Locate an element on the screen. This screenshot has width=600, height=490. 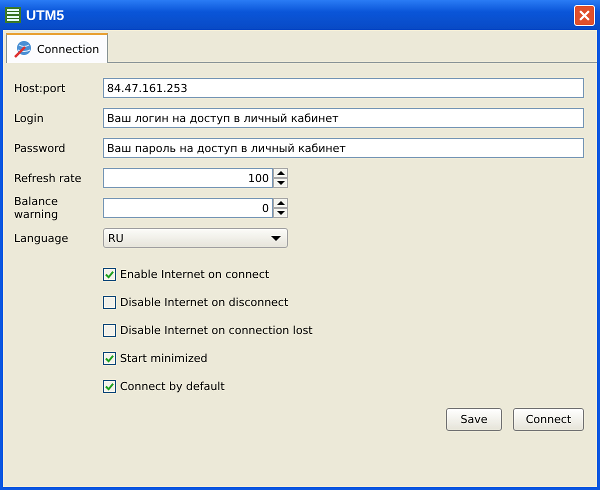
language-dropdown: RU is located at coordinates (195, 238).